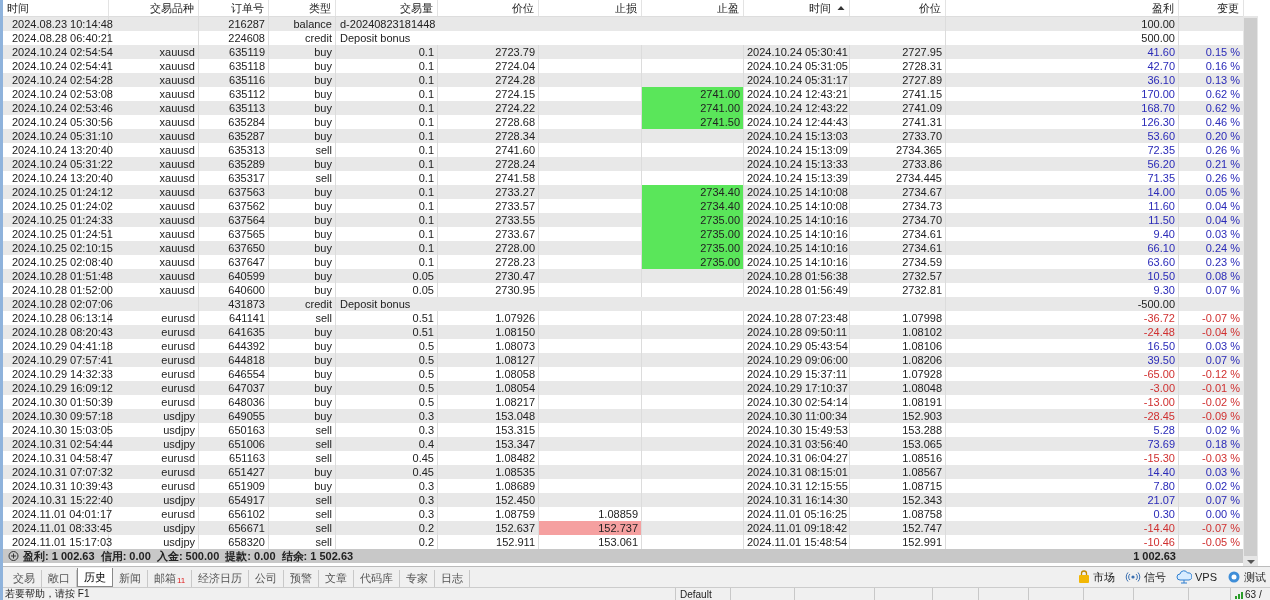  Describe the element at coordinates (1184, 577) in the screenshot. I see `cloud-icon` at that location.